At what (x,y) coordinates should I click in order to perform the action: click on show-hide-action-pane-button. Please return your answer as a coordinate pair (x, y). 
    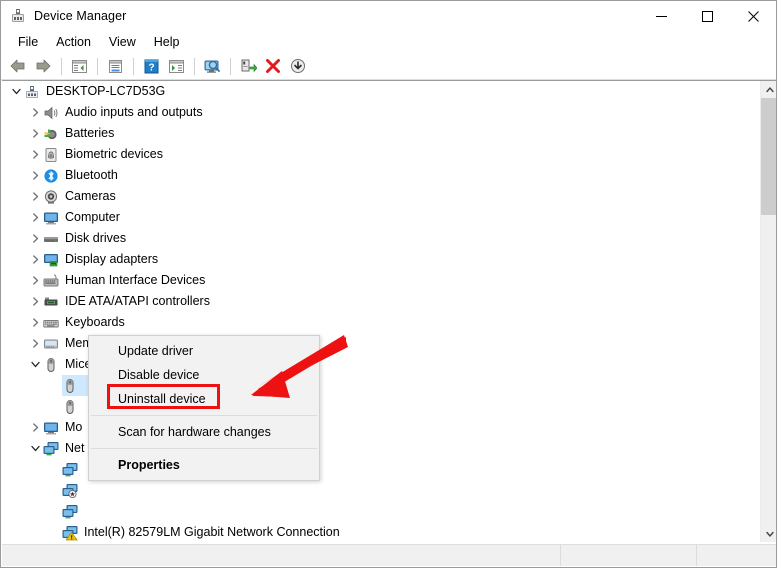
    Looking at the image, I should click on (176, 66).